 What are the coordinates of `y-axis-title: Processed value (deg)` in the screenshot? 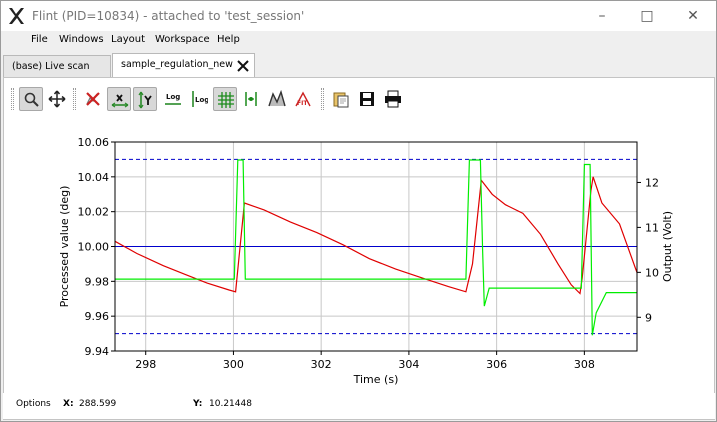 It's located at (64, 247).